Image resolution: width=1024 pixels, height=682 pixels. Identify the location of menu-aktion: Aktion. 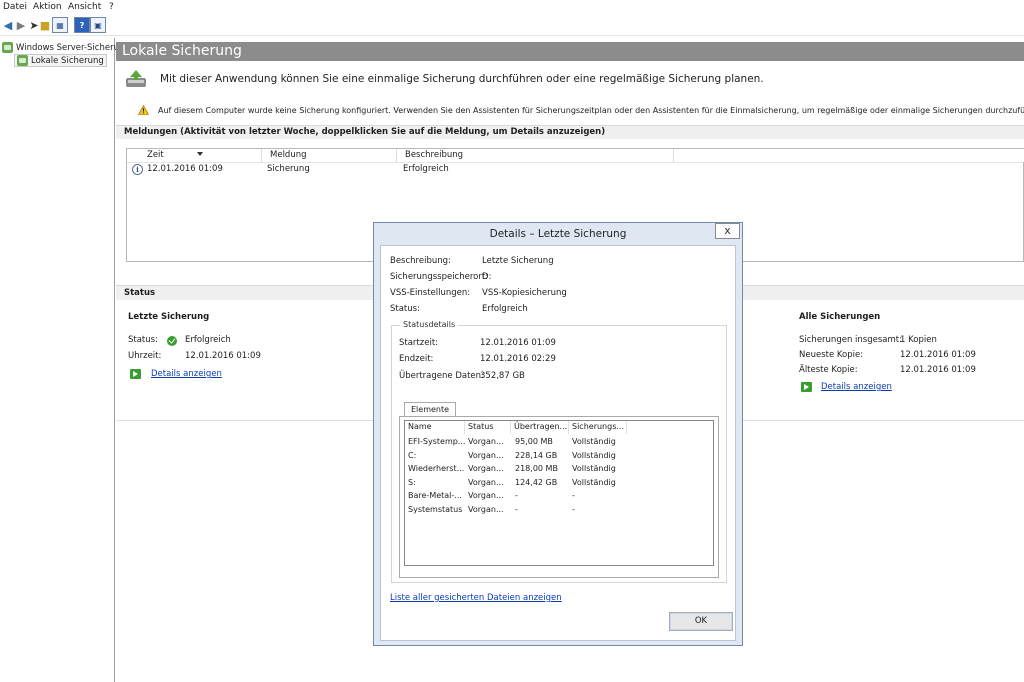
(47, 7).